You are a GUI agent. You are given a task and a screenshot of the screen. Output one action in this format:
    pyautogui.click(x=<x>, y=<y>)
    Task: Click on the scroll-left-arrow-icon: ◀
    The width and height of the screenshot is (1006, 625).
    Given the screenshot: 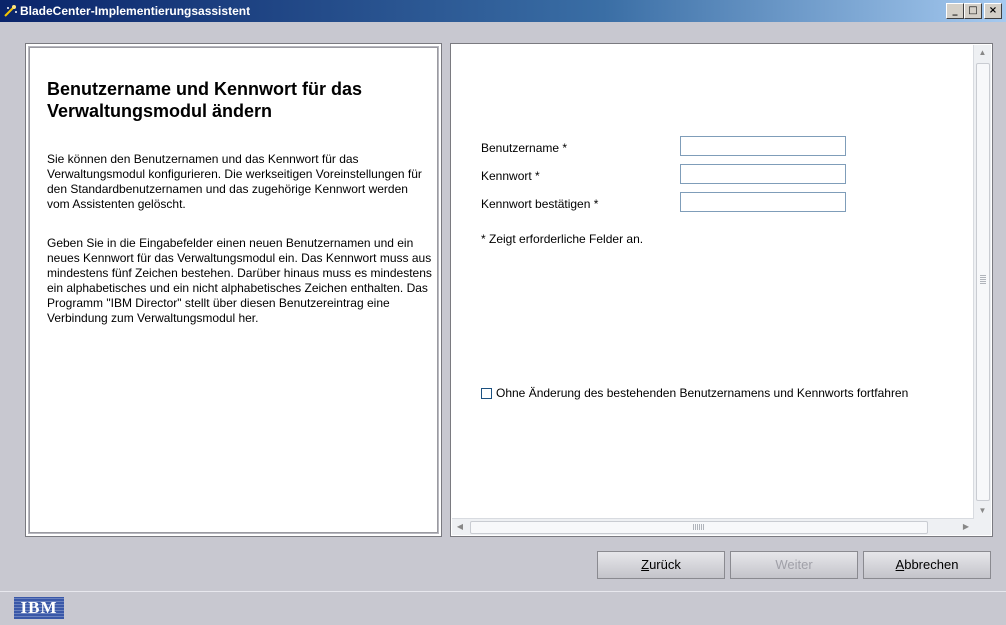 What is the action you would take?
    pyautogui.click(x=460, y=527)
    